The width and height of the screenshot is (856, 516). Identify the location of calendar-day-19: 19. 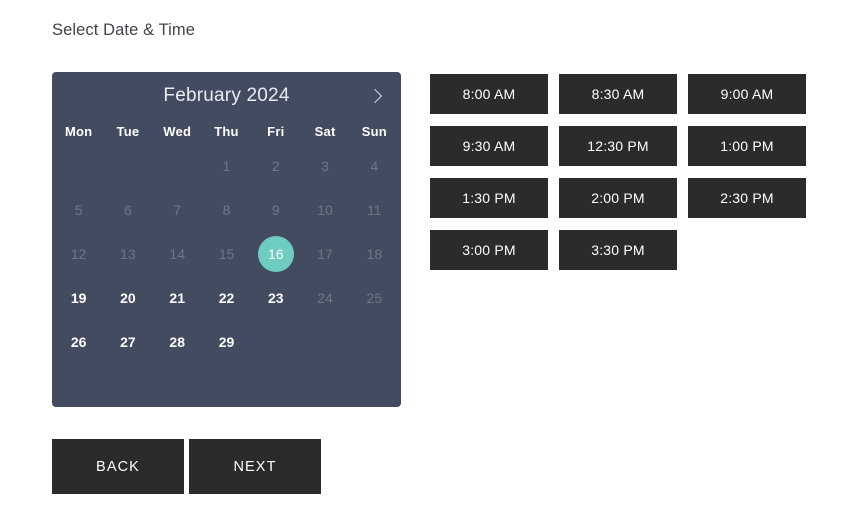
(78, 298).